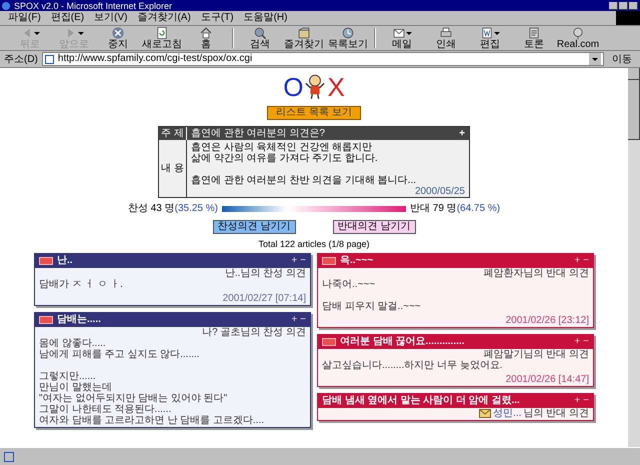 Image resolution: width=640 pixels, height=465 pixels. What do you see at coordinates (81, 284) in the screenshot?
I see `comment-text: 담배가 ㅈ ㅓ ㅇ ㅏ.` at bounding box center [81, 284].